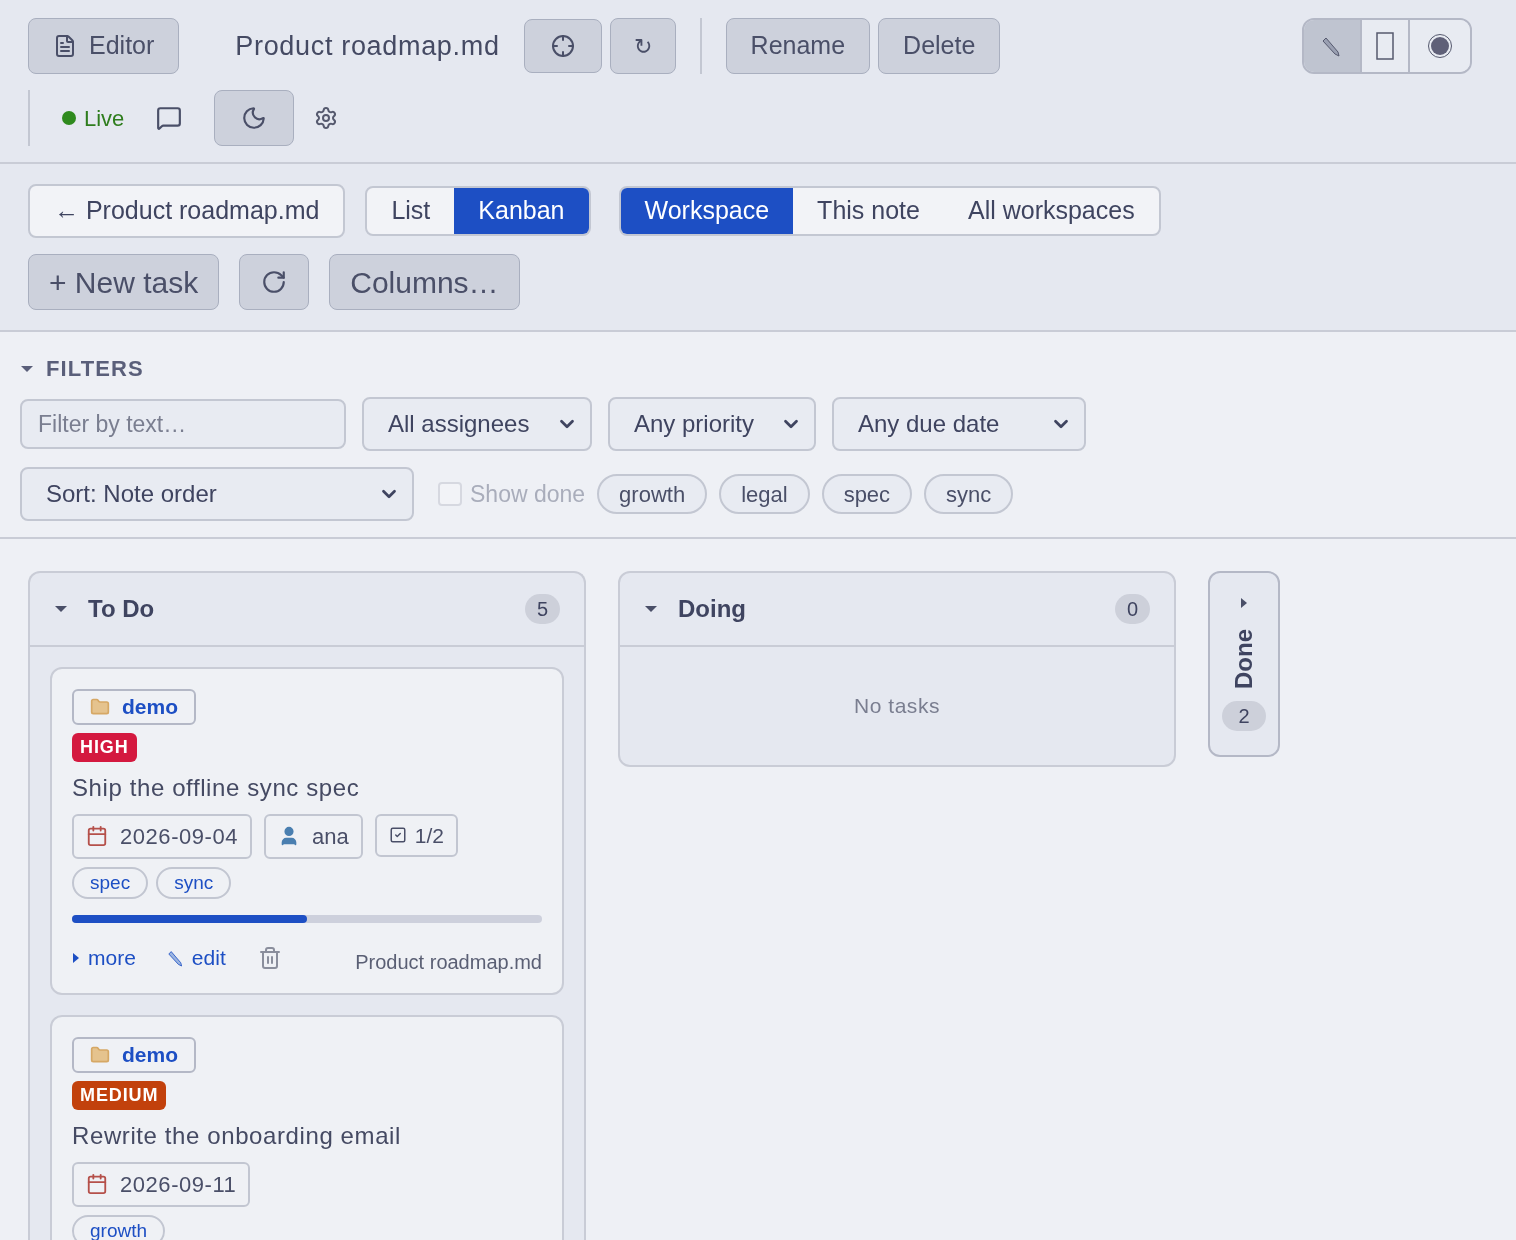 This screenshot has width=1516, height=1240. Describe the element at coordinates (161, 1184) in the screenshot. I see `due-date-chip: 2026-09-11` at that location.